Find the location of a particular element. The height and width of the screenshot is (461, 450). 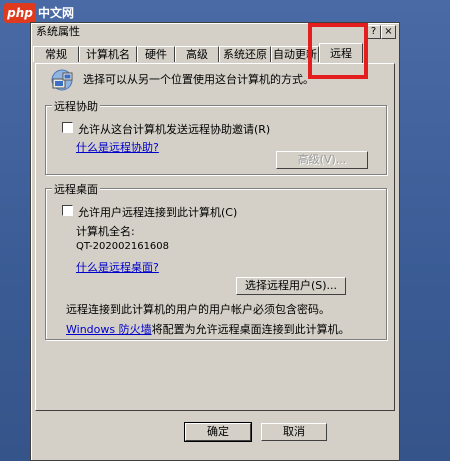

tab-computer-name: 计算机名 is located at coordinates (108, 54).